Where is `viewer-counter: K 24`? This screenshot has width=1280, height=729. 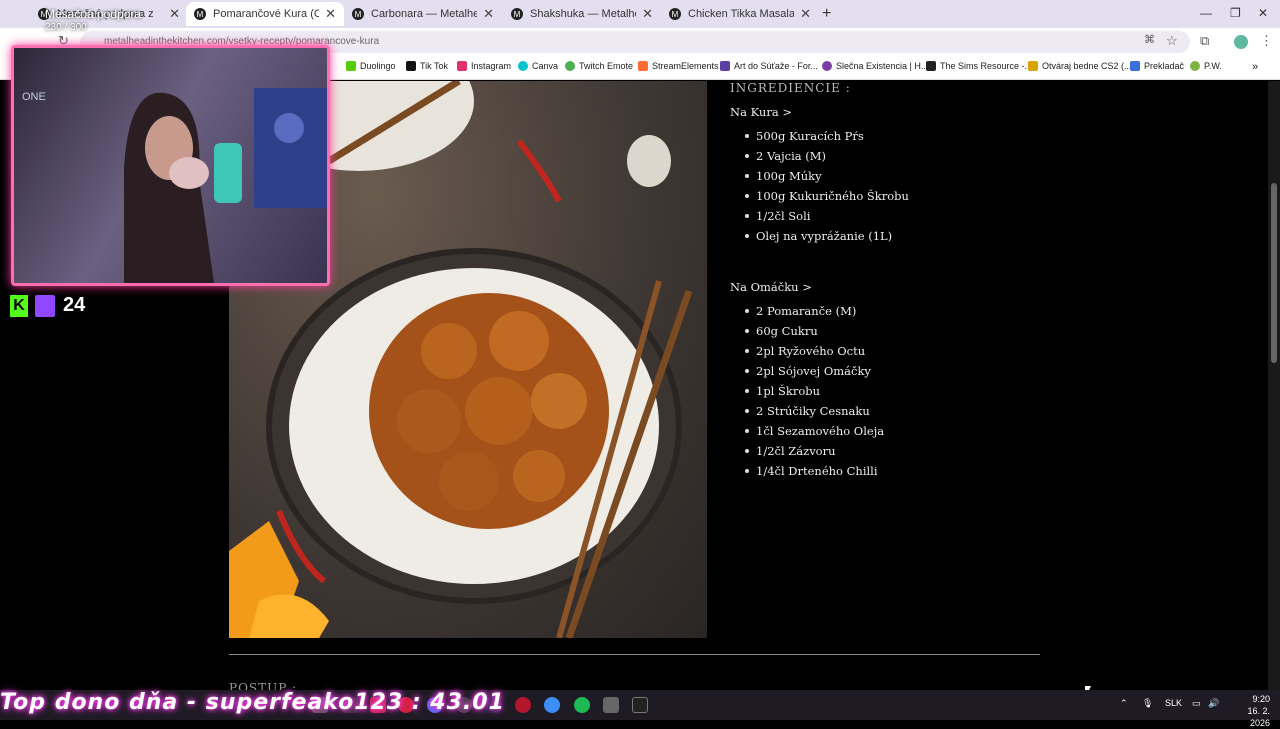 viewer-counter: K 24 is located at coordinates (47, 305).